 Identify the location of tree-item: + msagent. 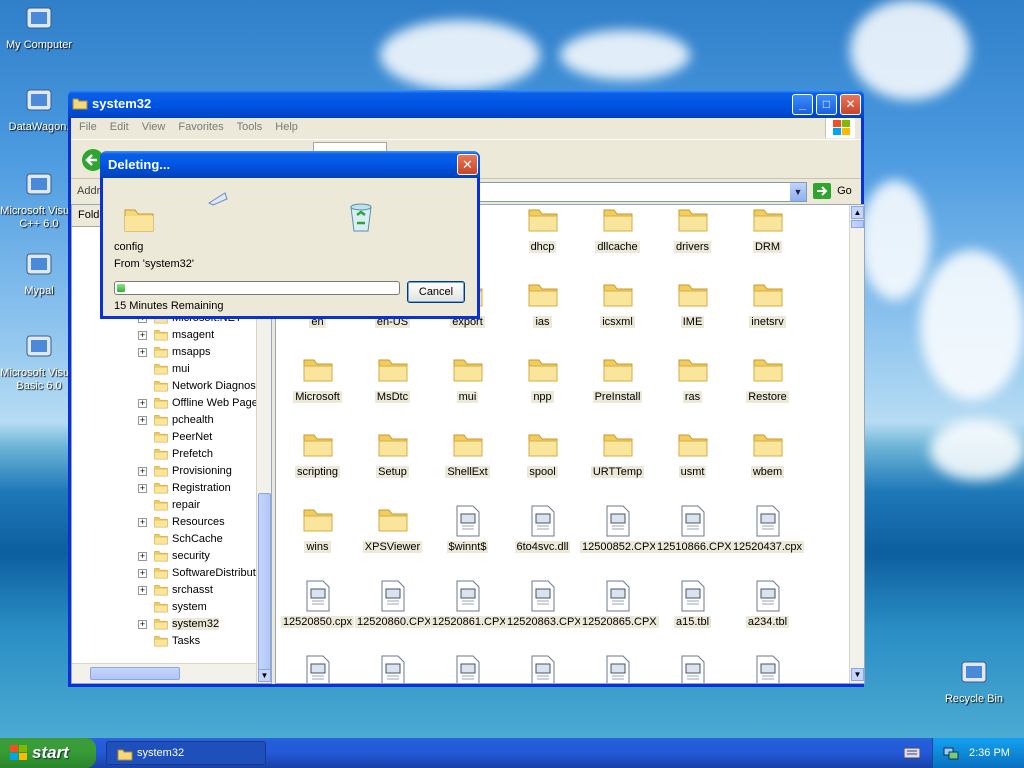
(164, 335).